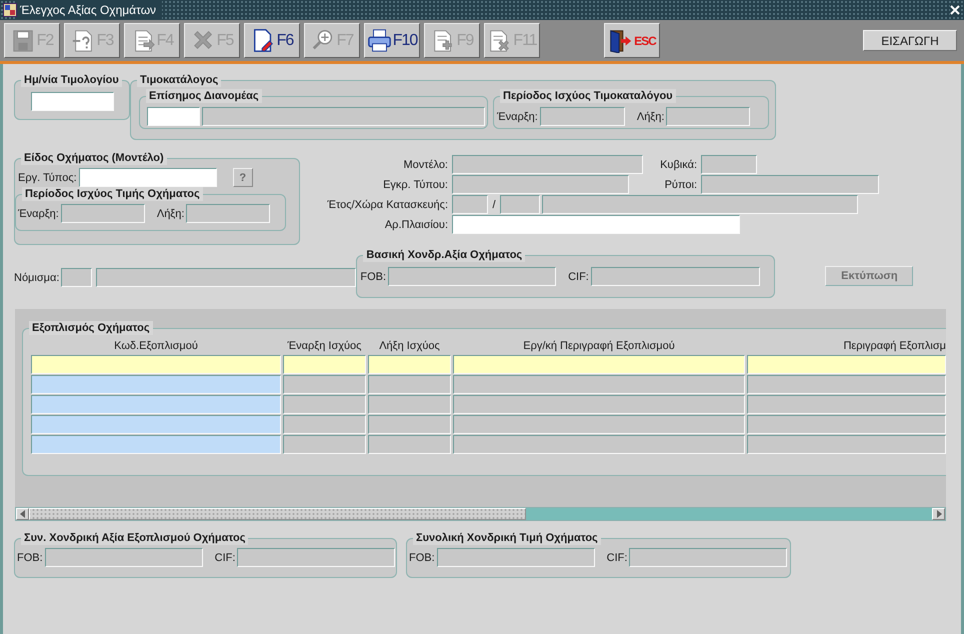 The width and height of the screenshot is (964, 634). What do you see at coordinates (47, 178) in the screenshot?
I see `field-label: Εργ. Τύπος:` at bounding box center [47, 178].